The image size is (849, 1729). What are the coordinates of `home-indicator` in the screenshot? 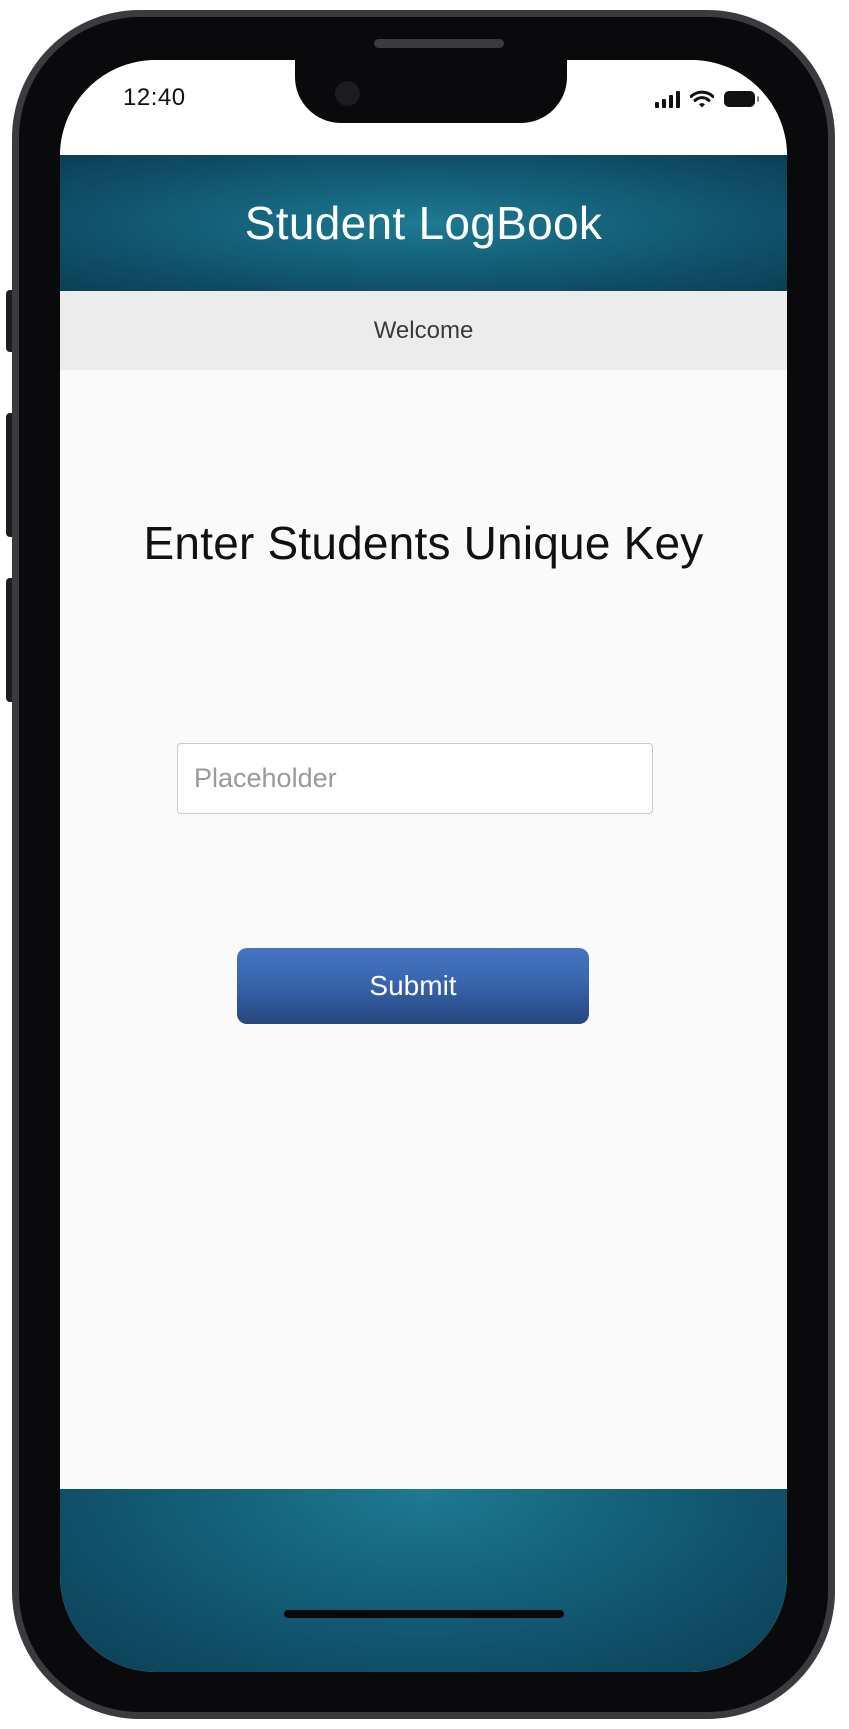 It's located at (424, 1614).